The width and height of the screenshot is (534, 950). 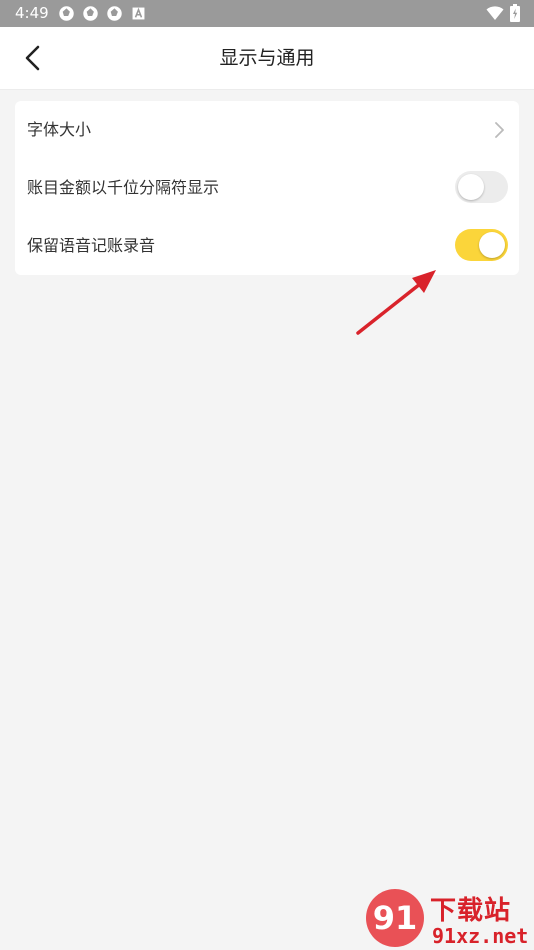 I want to click on keep-voice-recording-label: 保留语音记账录音, so click(x=91, y=245).